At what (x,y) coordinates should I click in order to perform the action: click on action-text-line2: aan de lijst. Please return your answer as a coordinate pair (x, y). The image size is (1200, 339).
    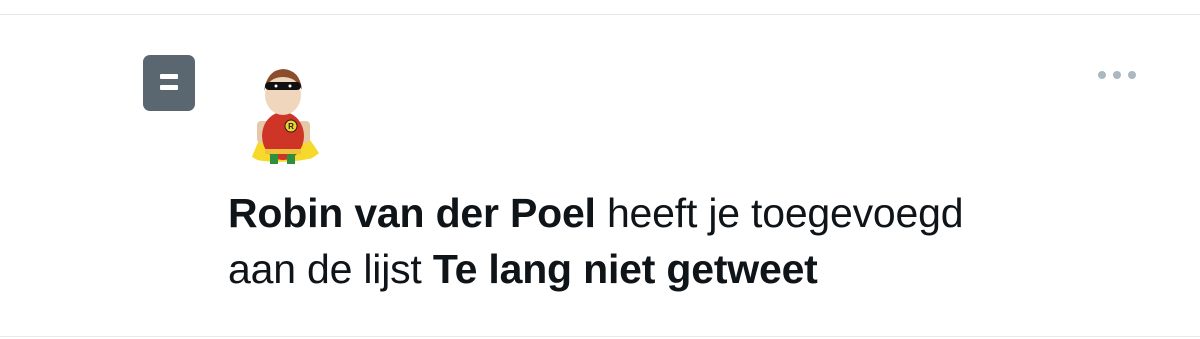
    Looking at the image, I should click on (325, 269).